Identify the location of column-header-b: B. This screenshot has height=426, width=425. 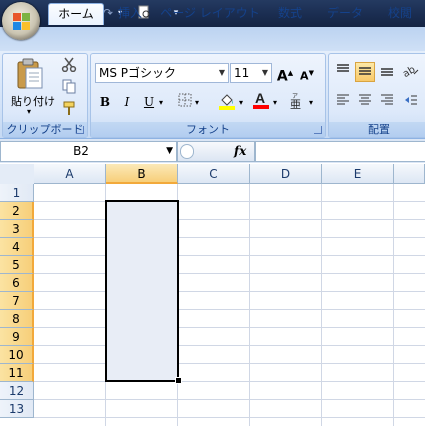
(142, 174).